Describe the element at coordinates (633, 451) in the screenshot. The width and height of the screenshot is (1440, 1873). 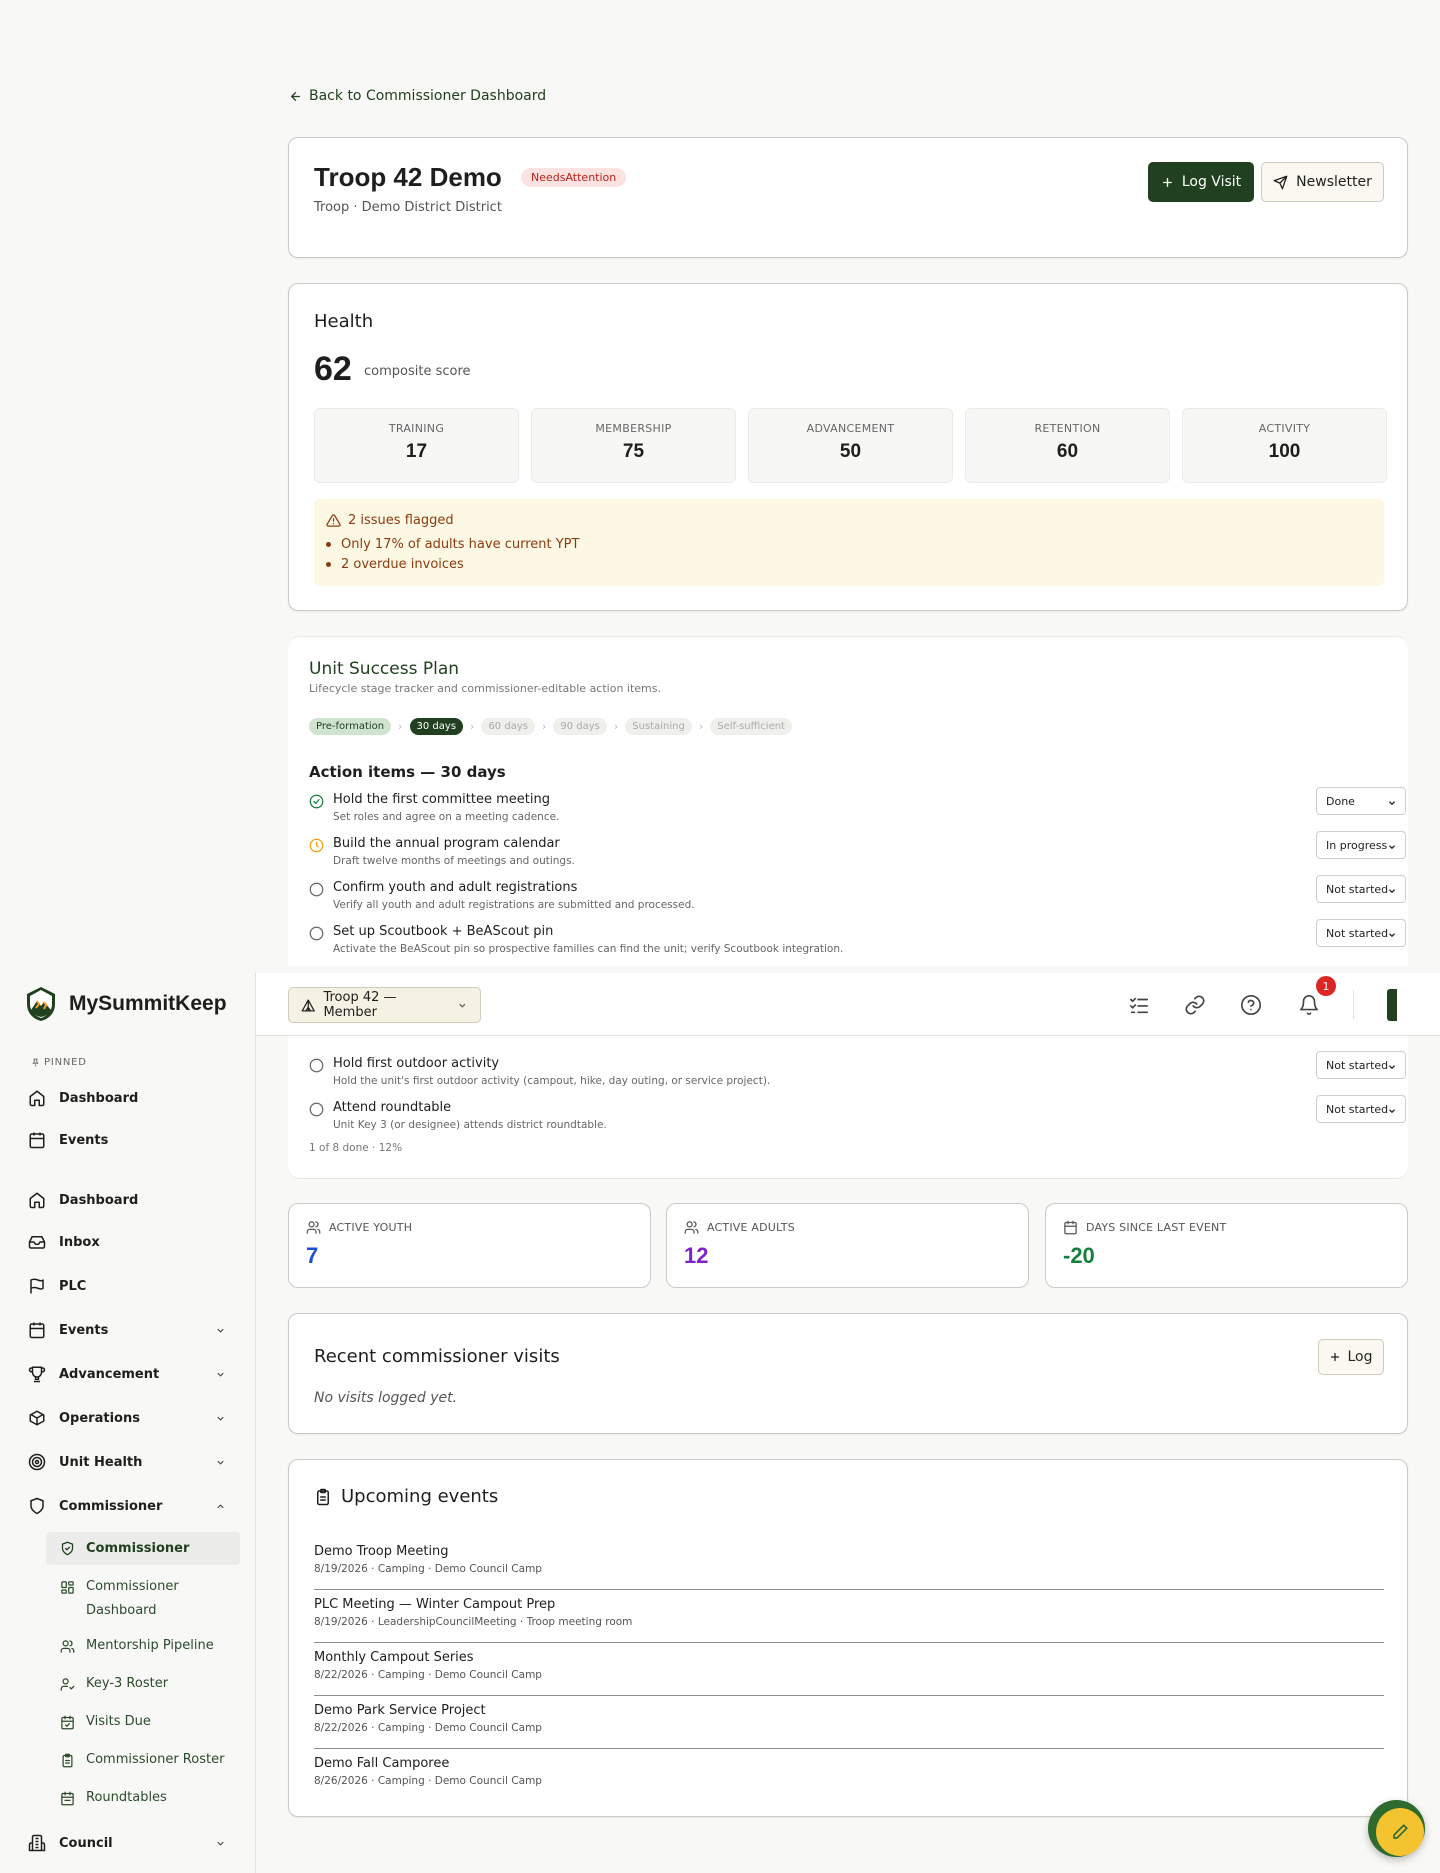
I see `metric-value: 75` at that location.